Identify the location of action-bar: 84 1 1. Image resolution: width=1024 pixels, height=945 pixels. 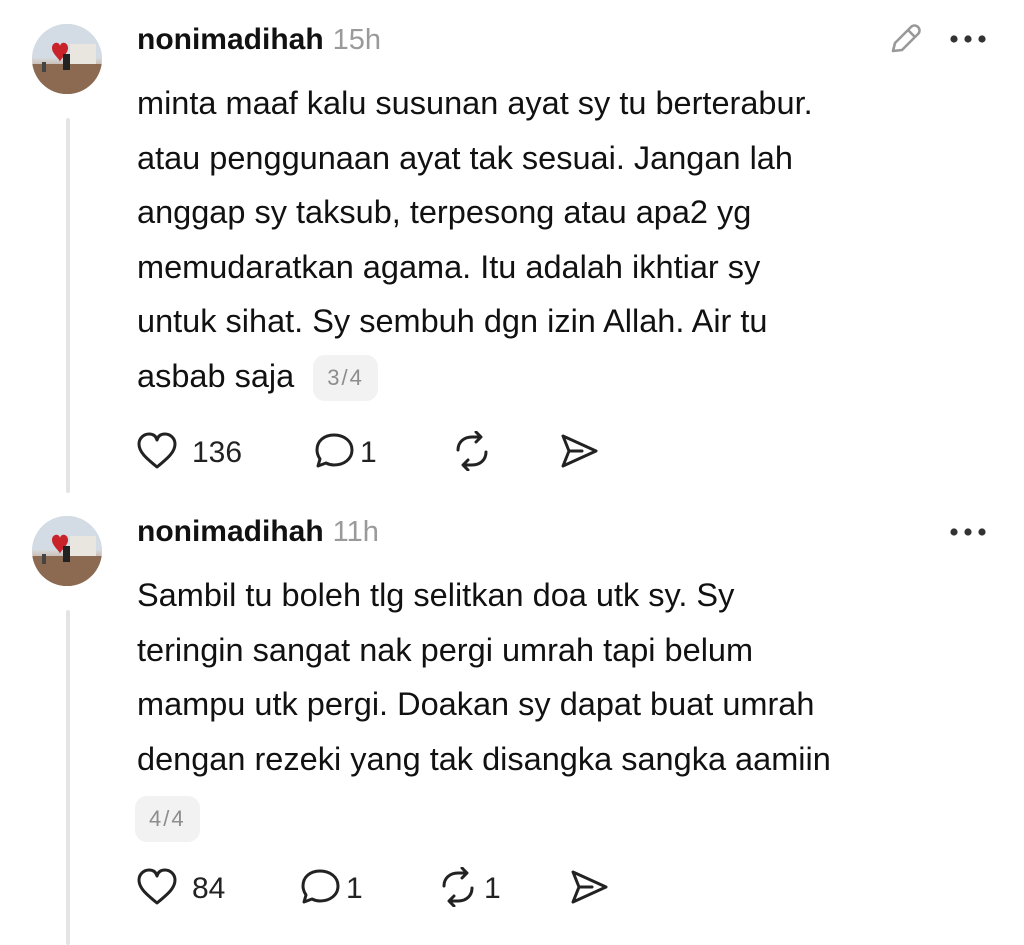
(373, 889).